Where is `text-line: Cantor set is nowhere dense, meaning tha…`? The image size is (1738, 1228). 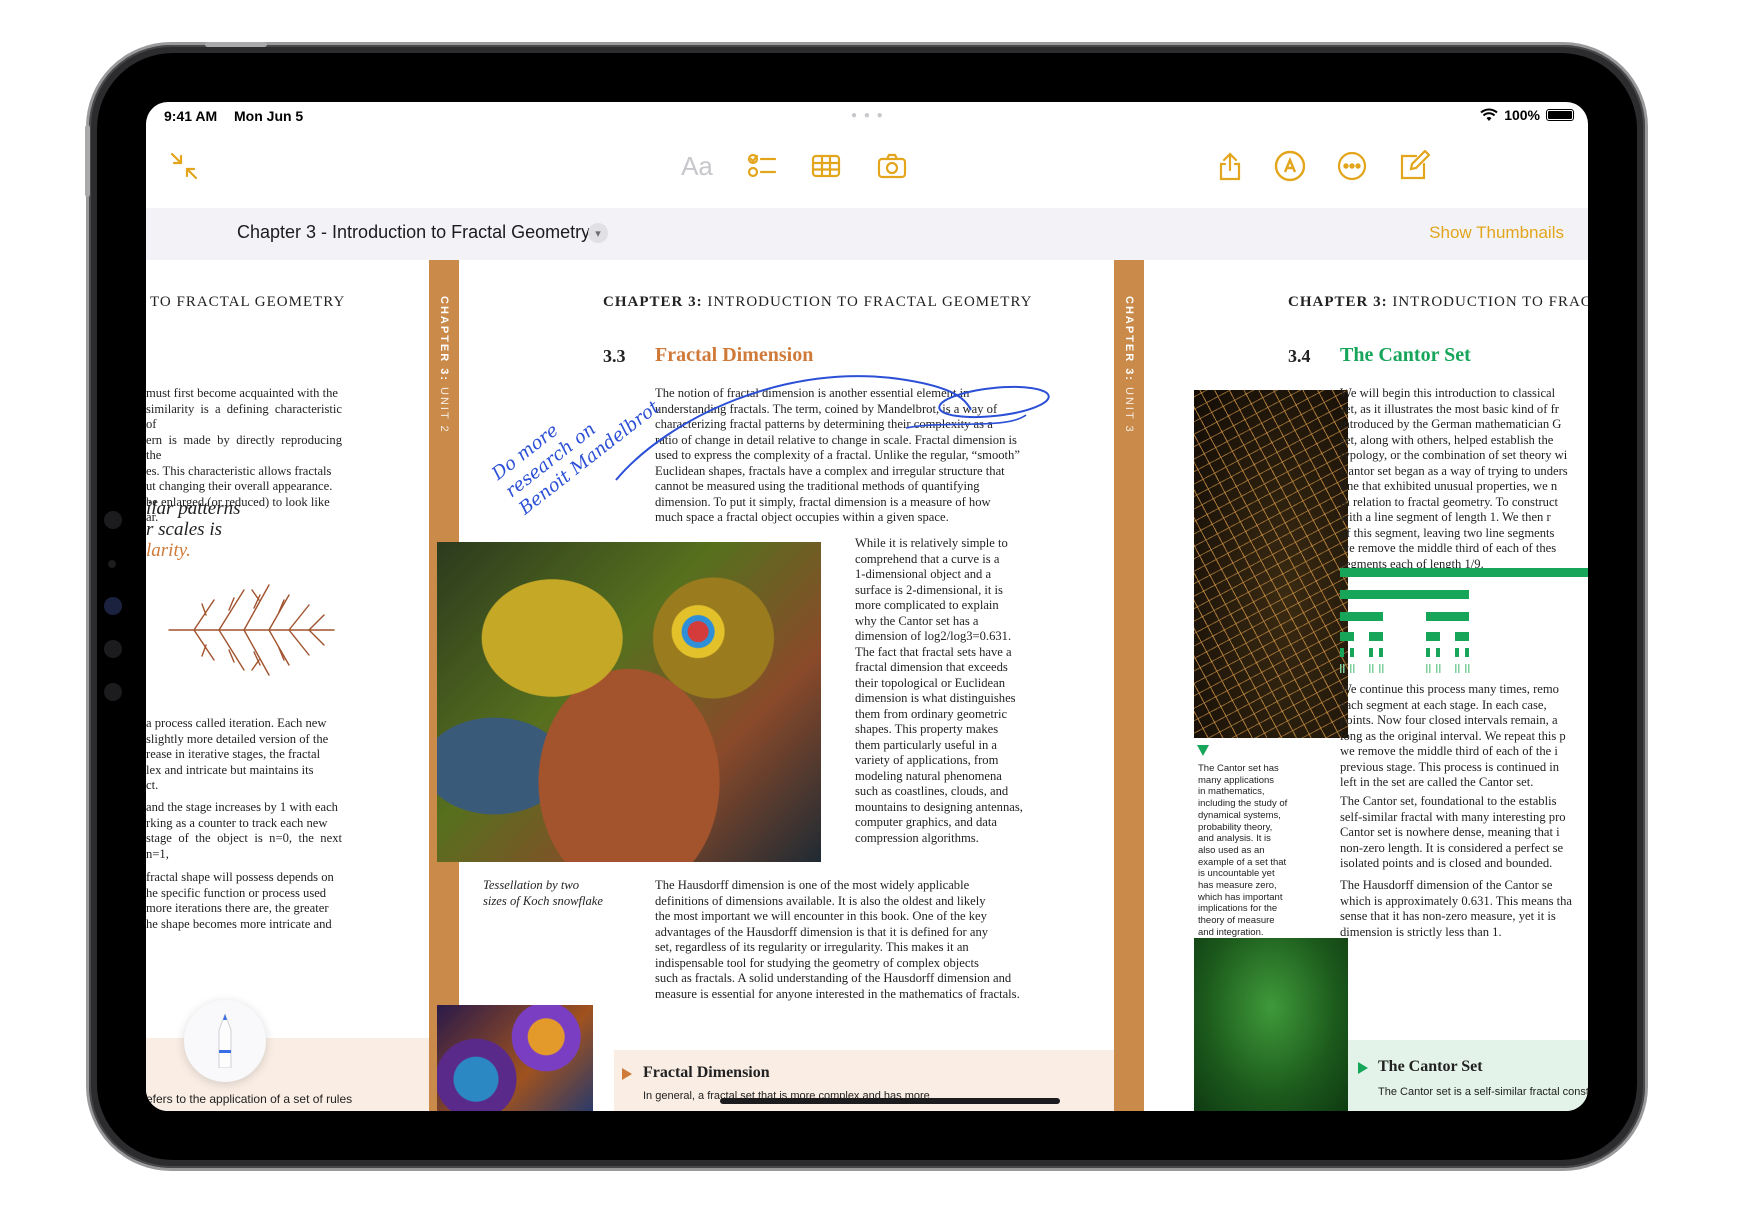 text-line: Cantor set is nowhere dense, meaning tha… is located at coordinates (1450, 832).